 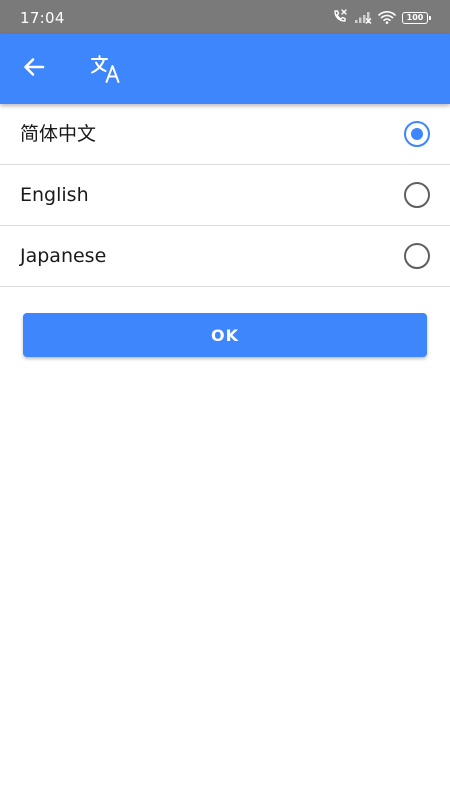 I want to click on language-option-english: English, so click(x=225, y=195).